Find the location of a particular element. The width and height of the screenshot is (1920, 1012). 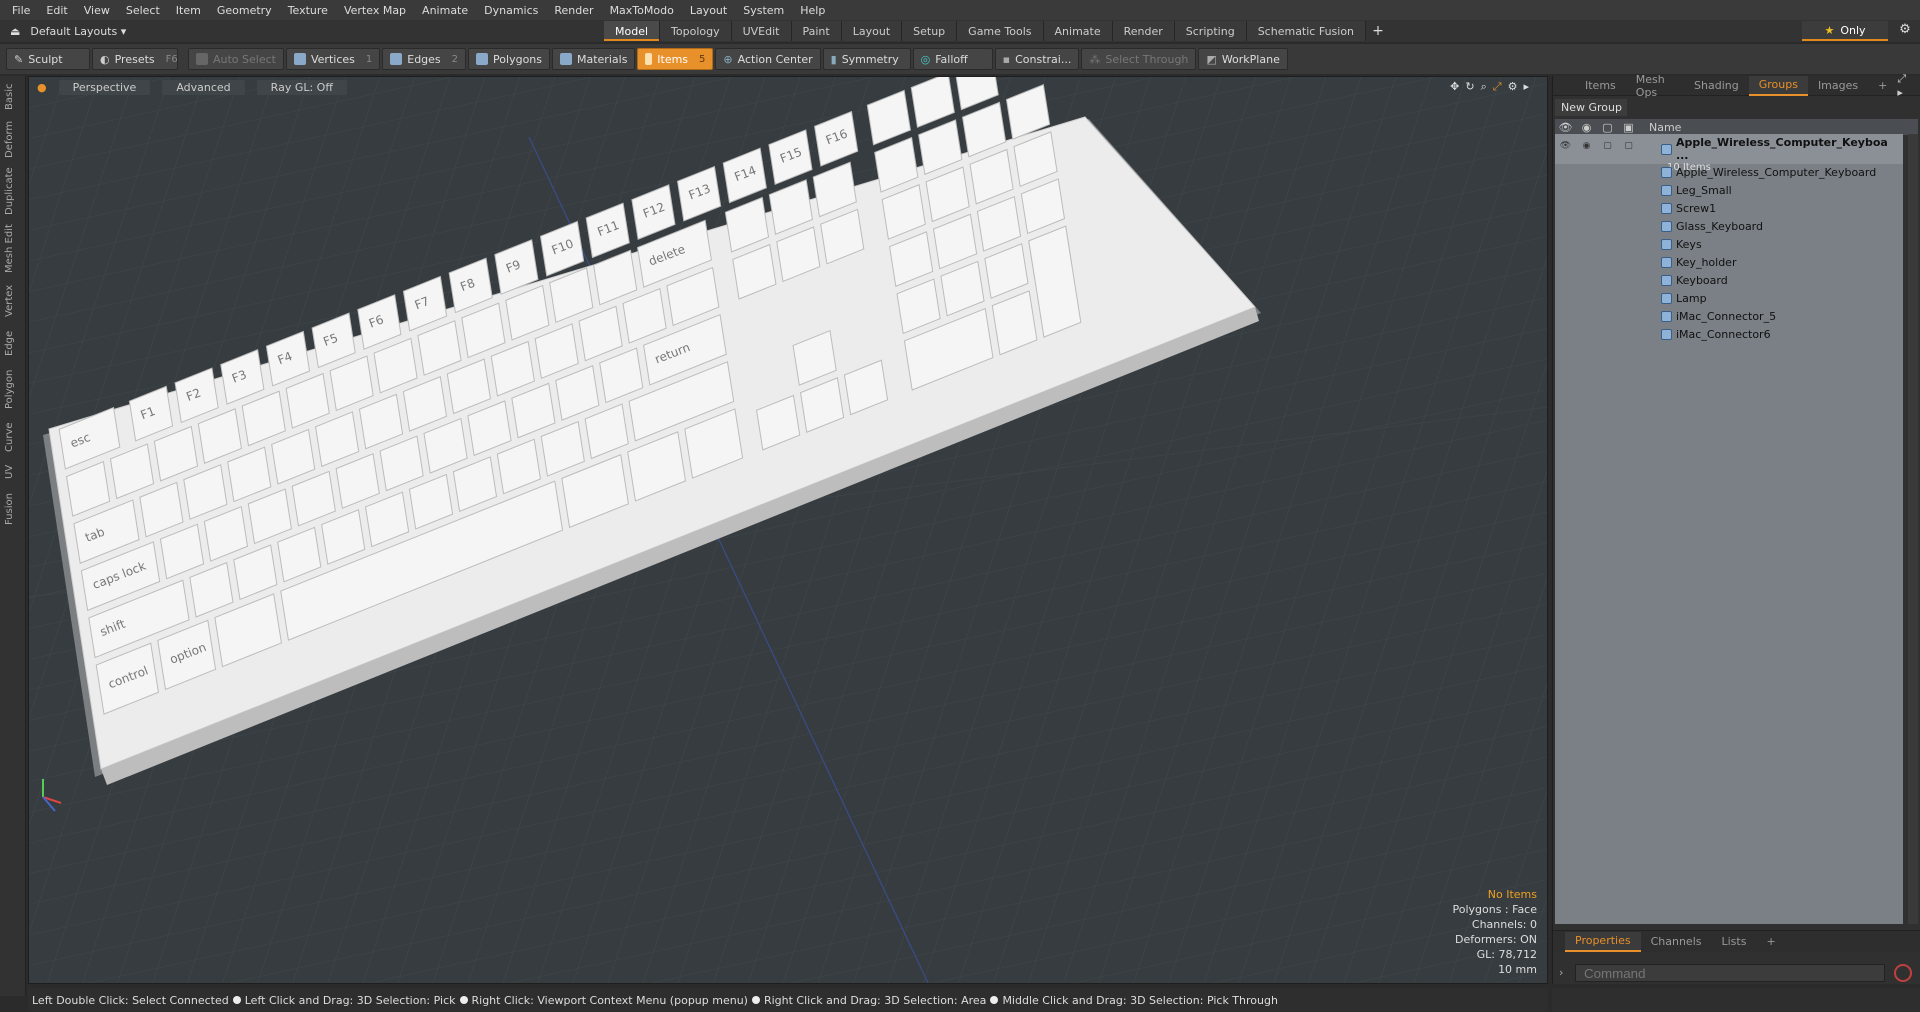

tab-basic: Basic is located at coordinates (12, 97).